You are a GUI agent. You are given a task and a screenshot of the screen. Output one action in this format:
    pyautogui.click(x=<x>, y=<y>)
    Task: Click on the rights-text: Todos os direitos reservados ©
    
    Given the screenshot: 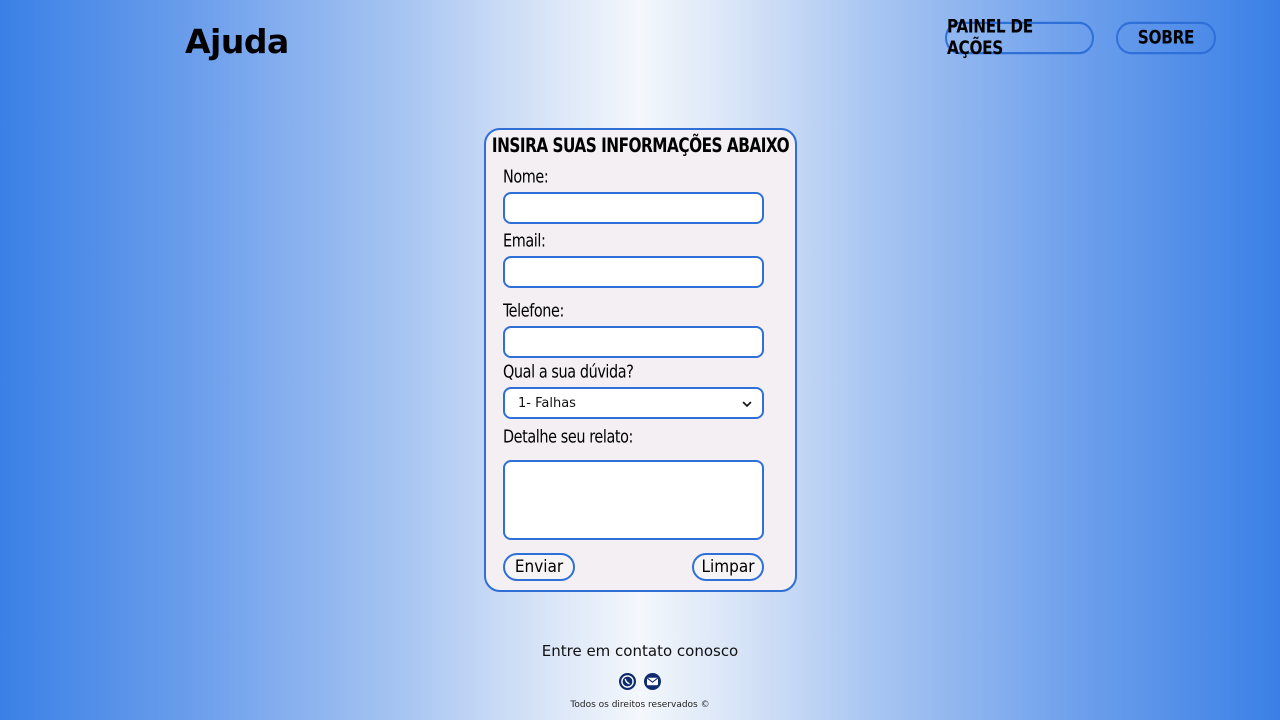 What is the action you would take?
    pyautogui.click(x=640, y=705)
    